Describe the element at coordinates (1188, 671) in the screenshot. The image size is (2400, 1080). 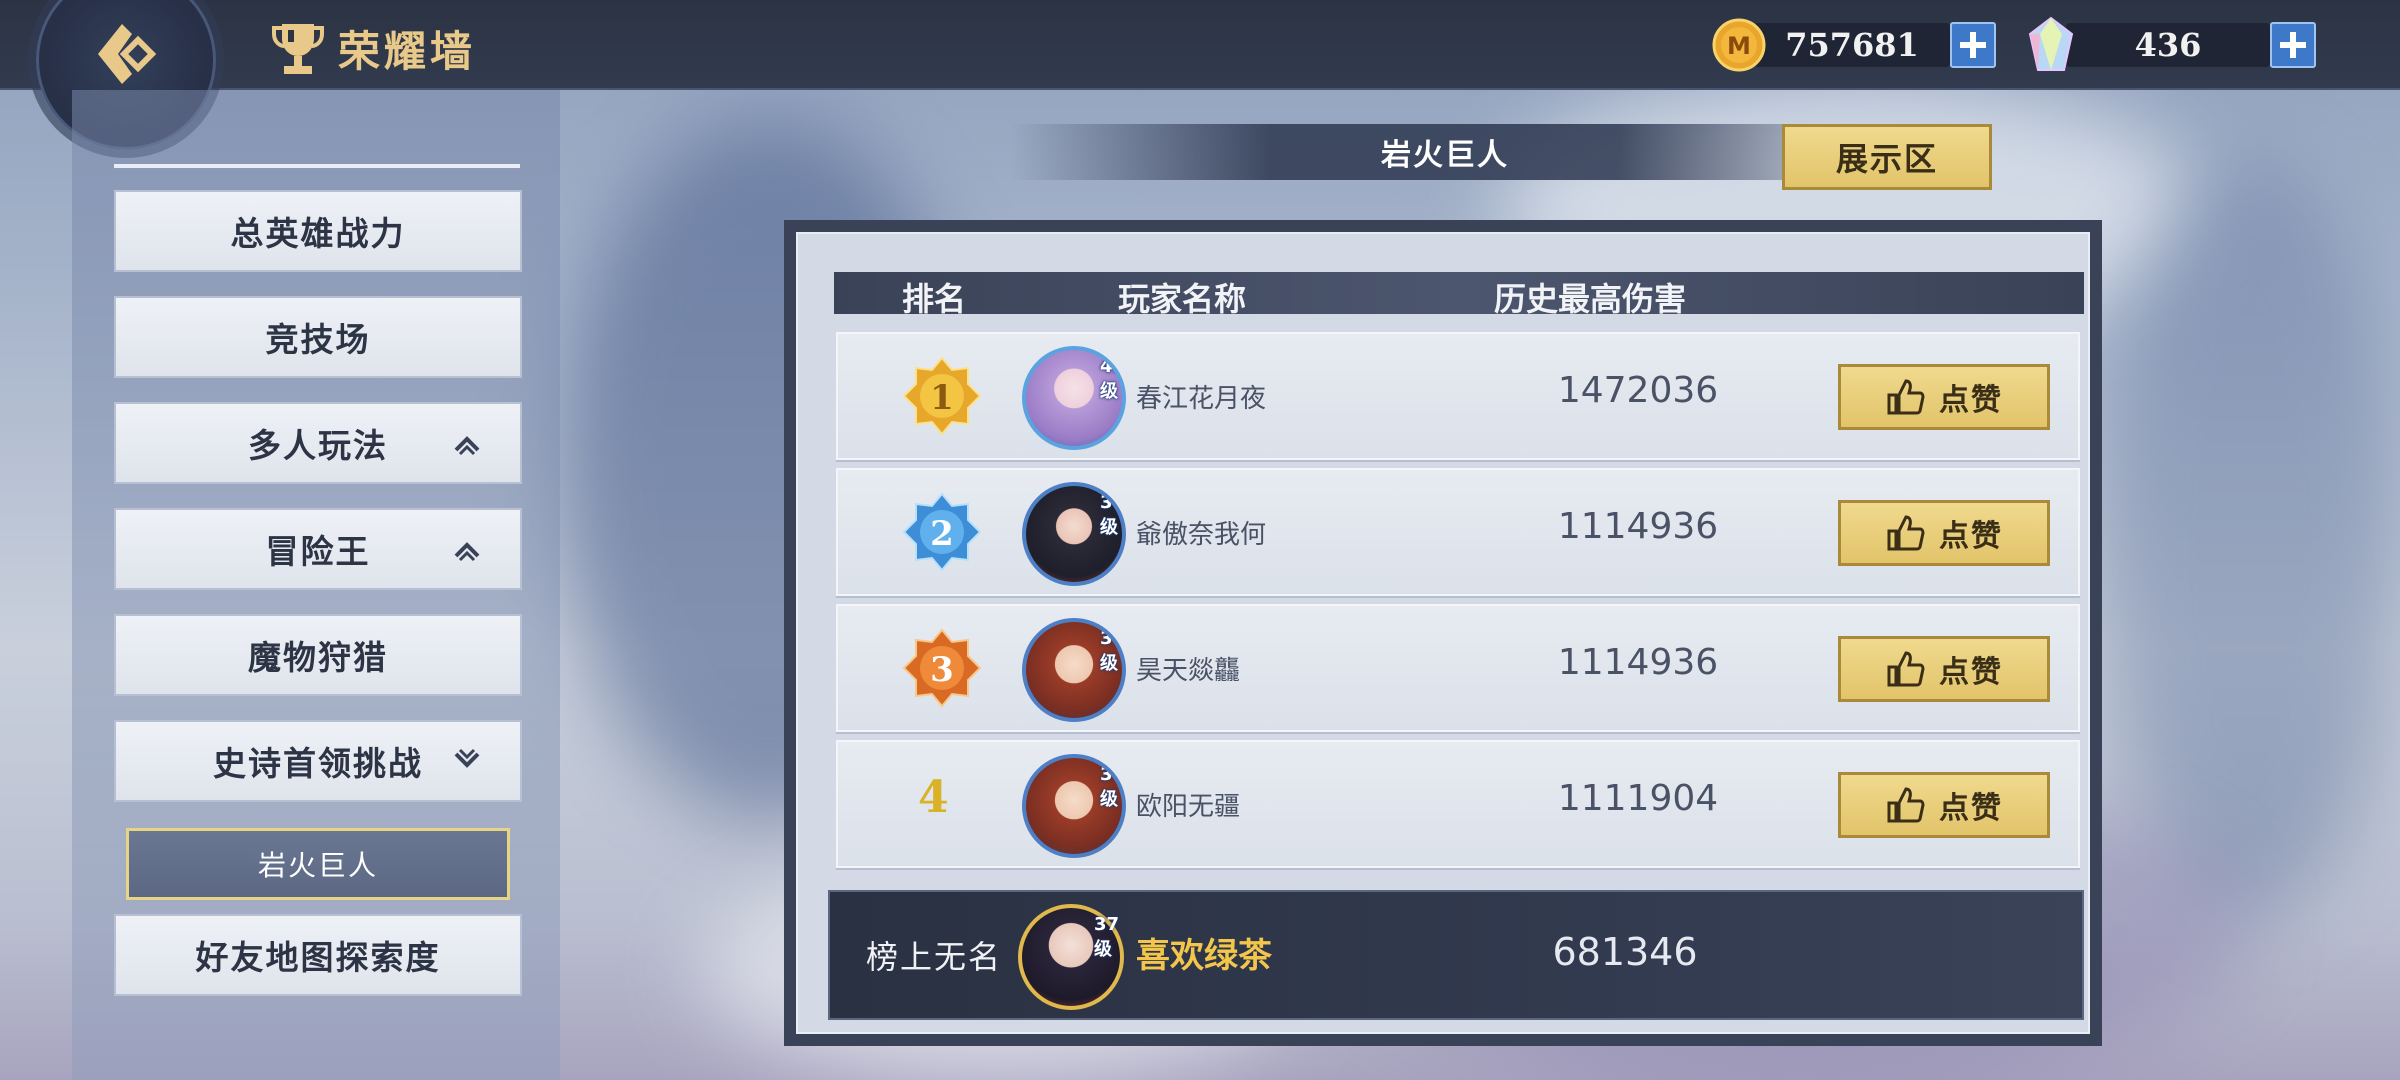
I see `player-name: 昊天燚龘` at that location.